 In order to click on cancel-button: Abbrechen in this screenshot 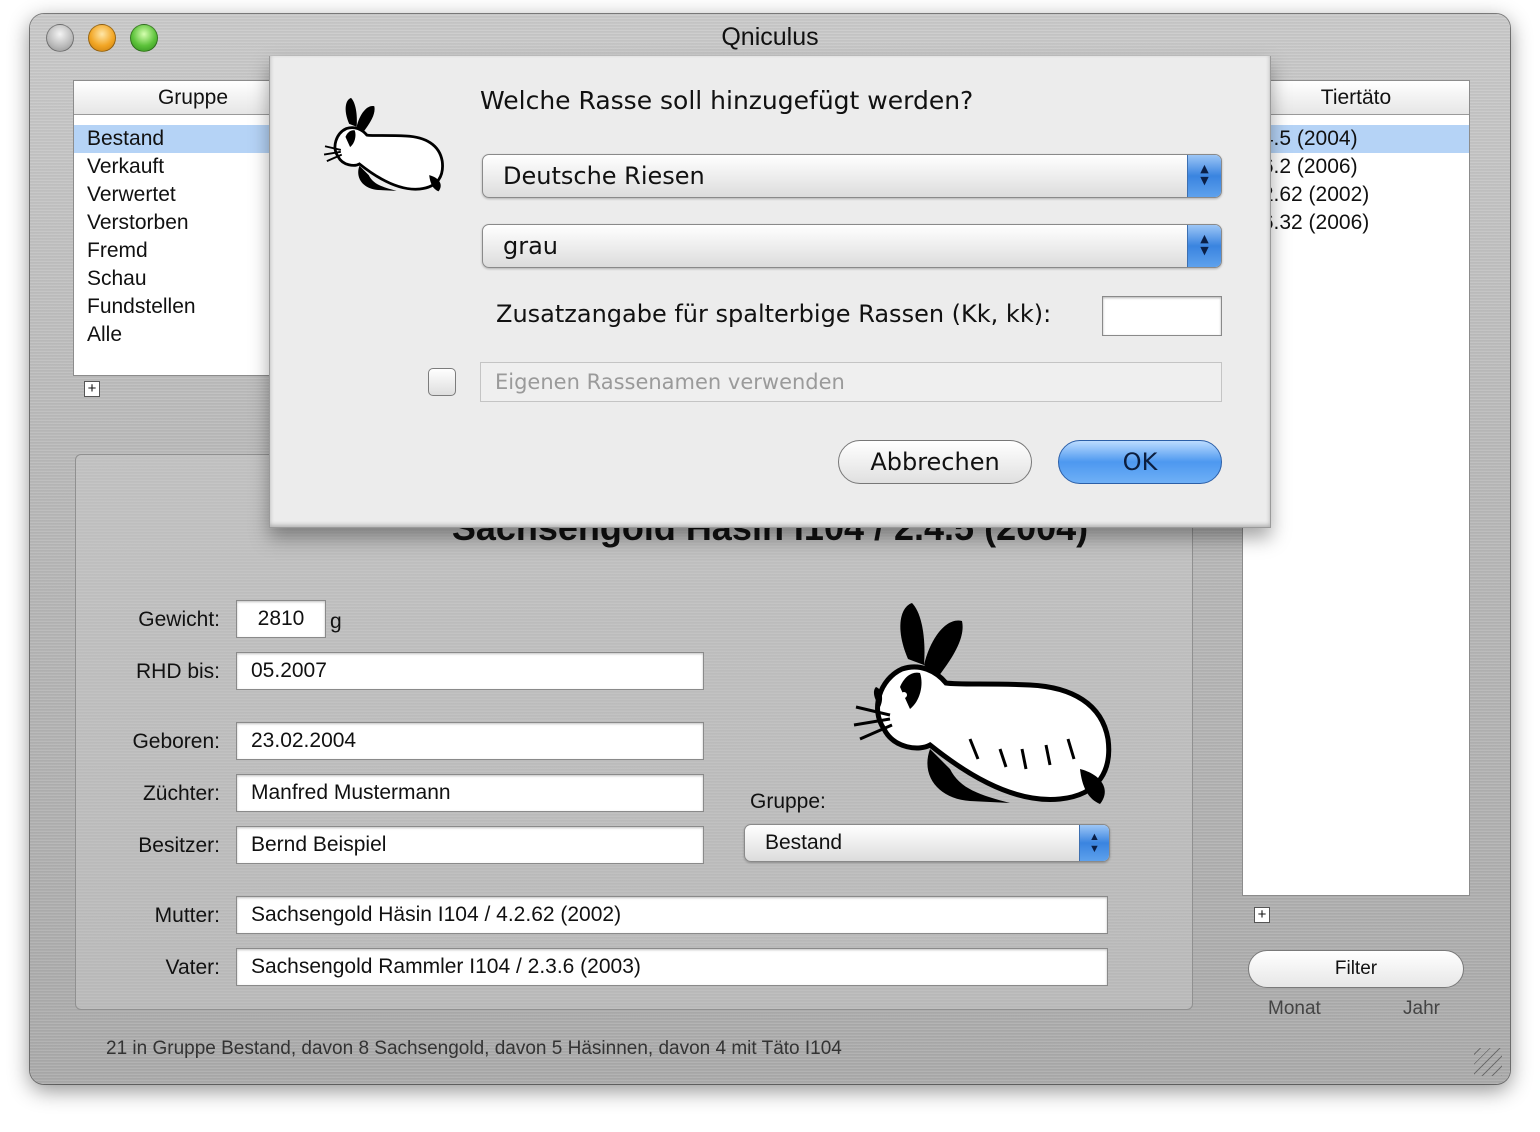, I will do `click(935, 462)`.